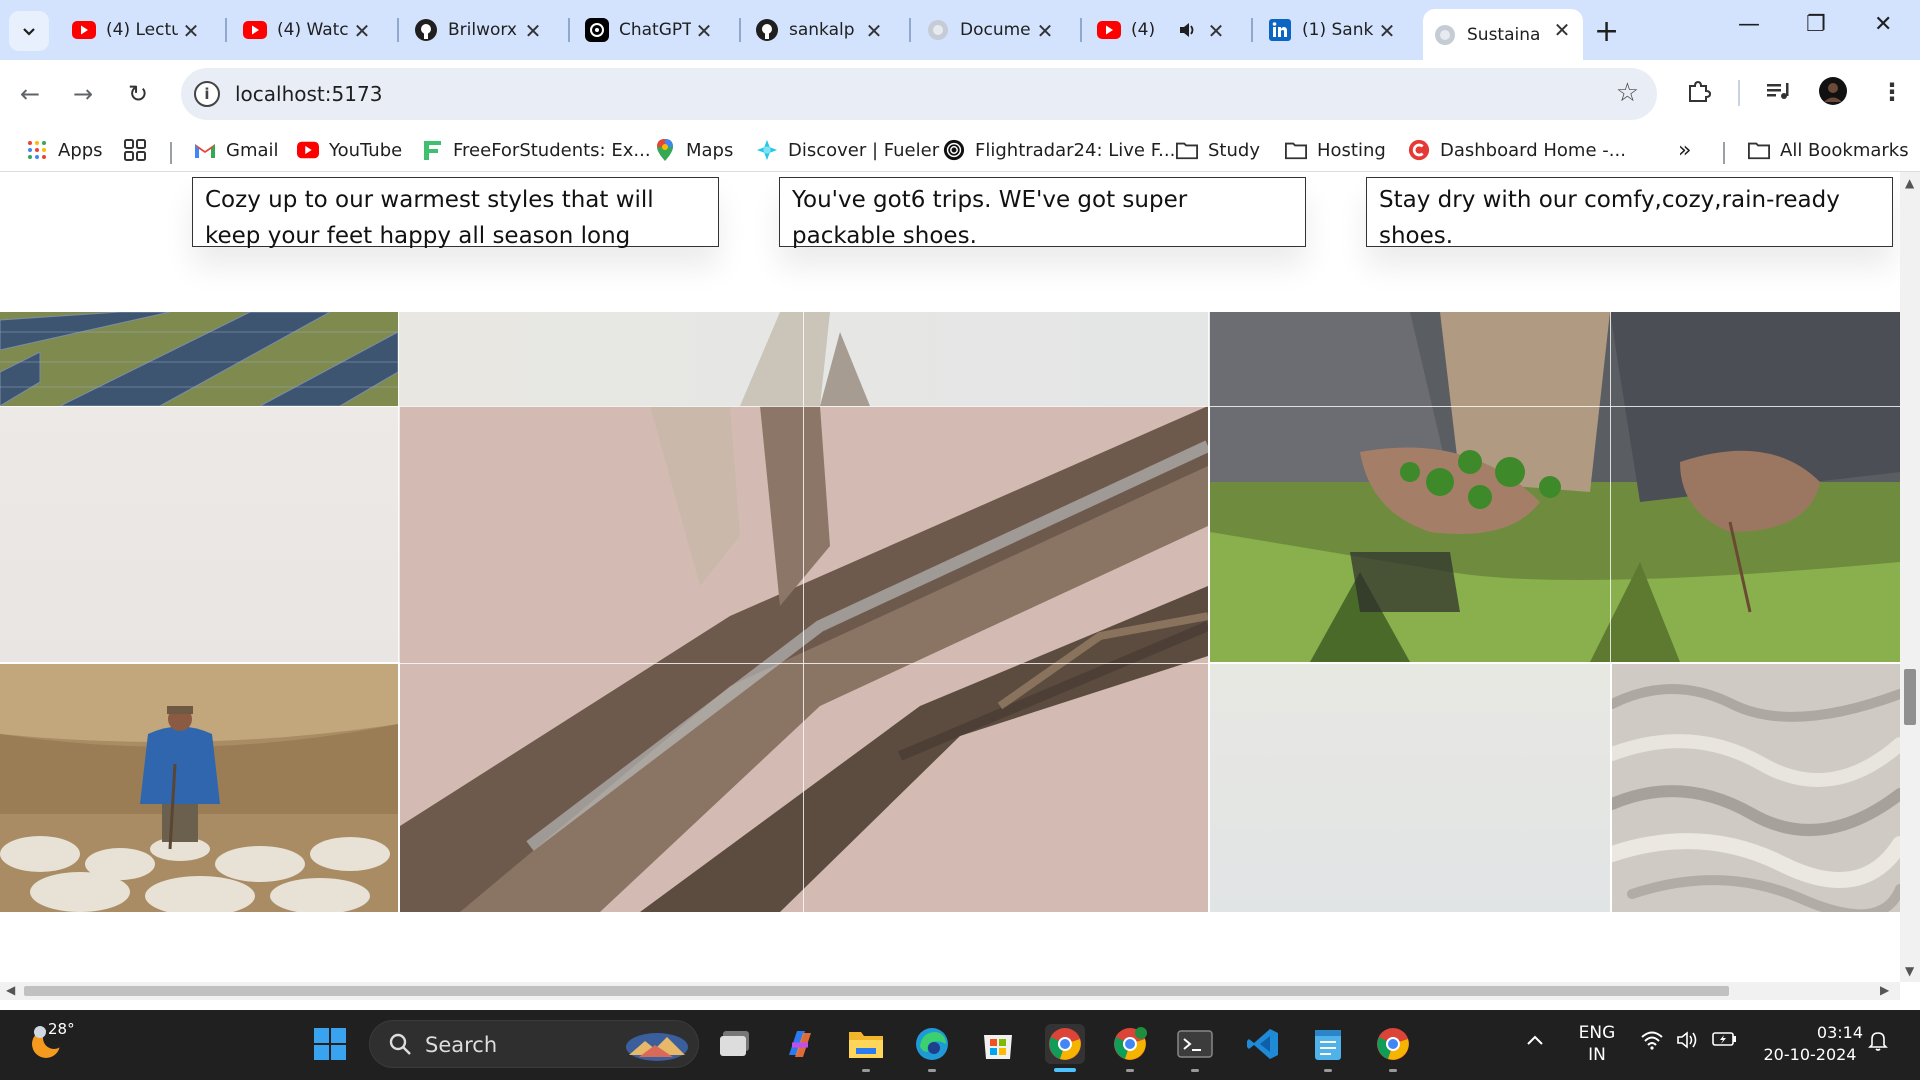 The image size is (1920, 1080). Describe the element at coordinates (10, 990) in the screenshot. I see `scroll-left-arrow-icon: ◀` at that location.